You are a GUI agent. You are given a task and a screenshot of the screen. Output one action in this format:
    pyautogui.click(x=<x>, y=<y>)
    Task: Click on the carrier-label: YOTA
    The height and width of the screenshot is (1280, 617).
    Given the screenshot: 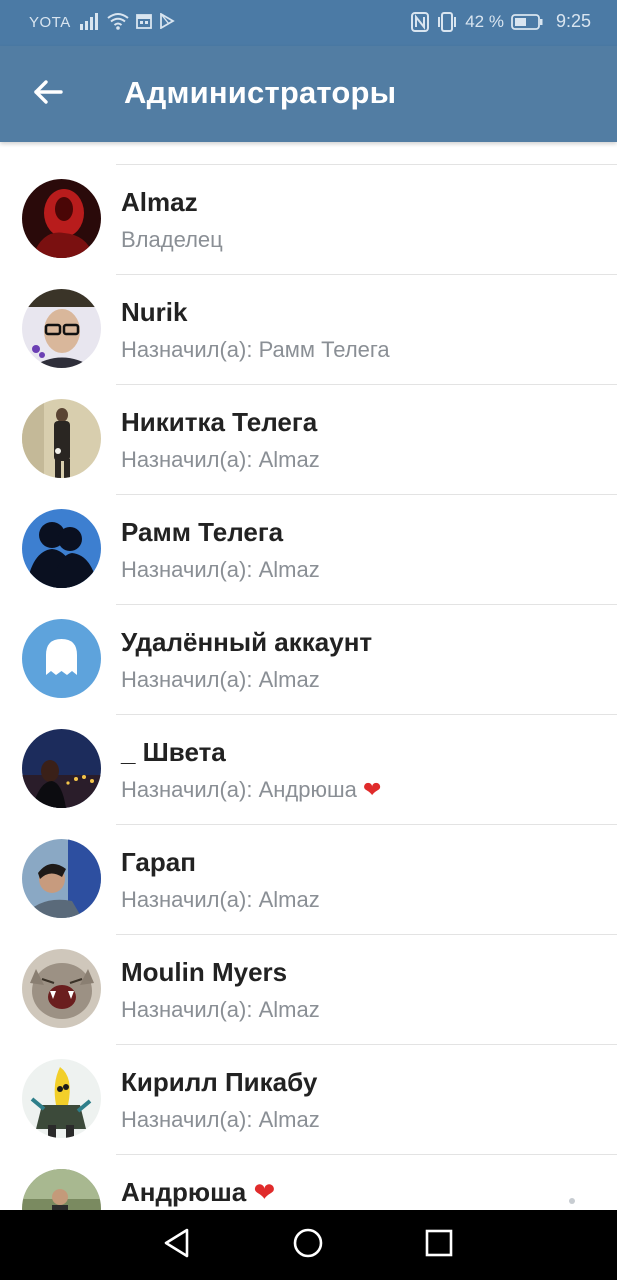 What is the action you would take?
    pyautogui.click(x=50, y=22)
    